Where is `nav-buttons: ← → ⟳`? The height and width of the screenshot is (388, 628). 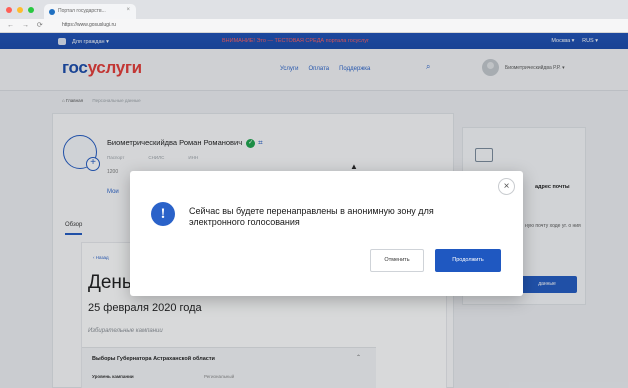 nav-buttons: ← → ⟳ is located at coordinates (26, 25).